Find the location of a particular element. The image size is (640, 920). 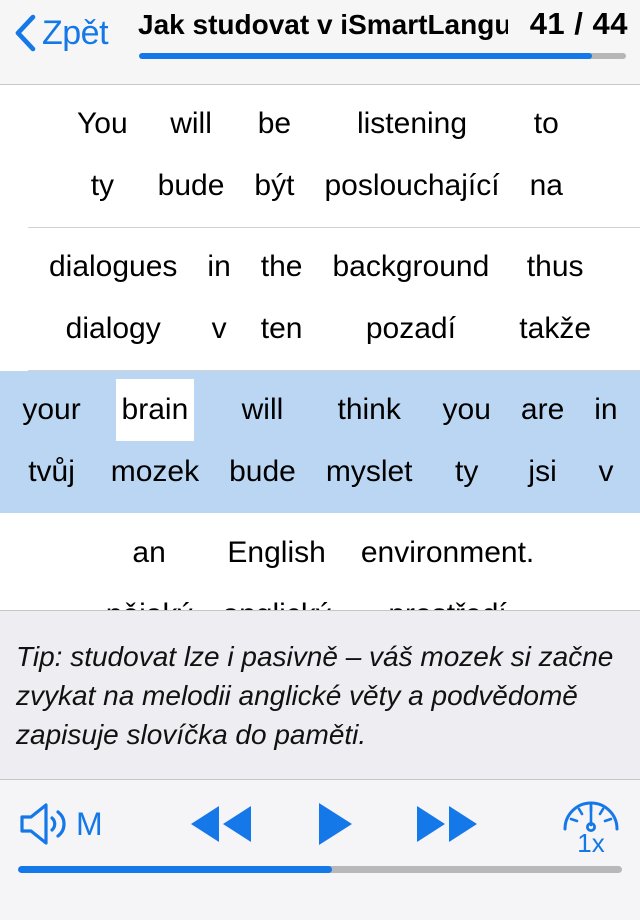

play-icon is located at coordinates (336, 824).